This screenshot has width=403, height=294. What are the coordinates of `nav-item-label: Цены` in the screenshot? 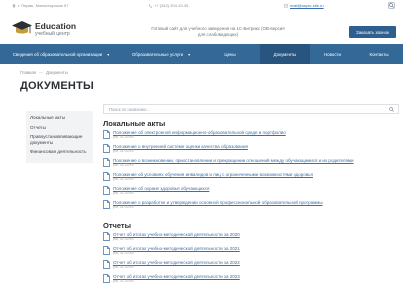 It's located at (230, 54).